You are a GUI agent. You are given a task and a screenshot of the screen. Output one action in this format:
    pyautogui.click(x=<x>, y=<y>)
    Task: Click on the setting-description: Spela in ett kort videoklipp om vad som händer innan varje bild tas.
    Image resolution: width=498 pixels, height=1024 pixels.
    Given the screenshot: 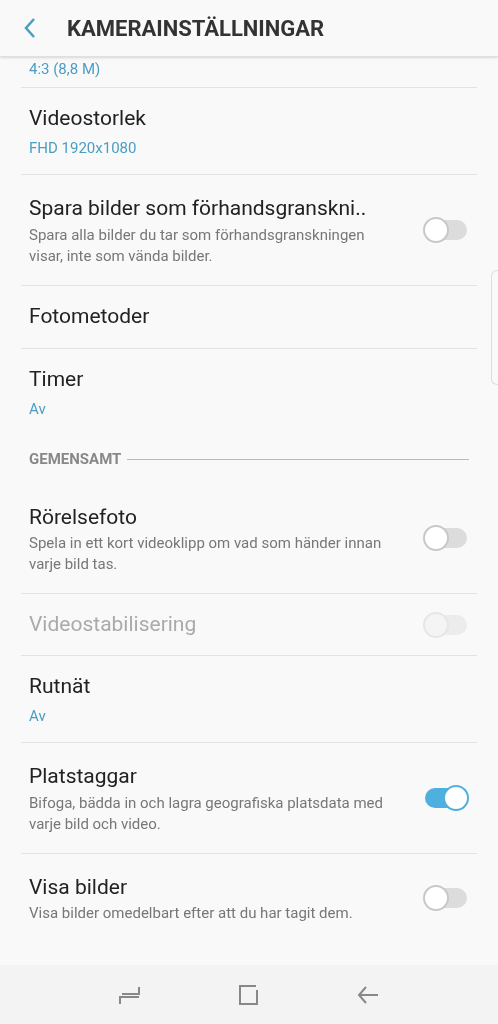 What is the action you would take?
    pyautogui.click(x=206, y=554)
    